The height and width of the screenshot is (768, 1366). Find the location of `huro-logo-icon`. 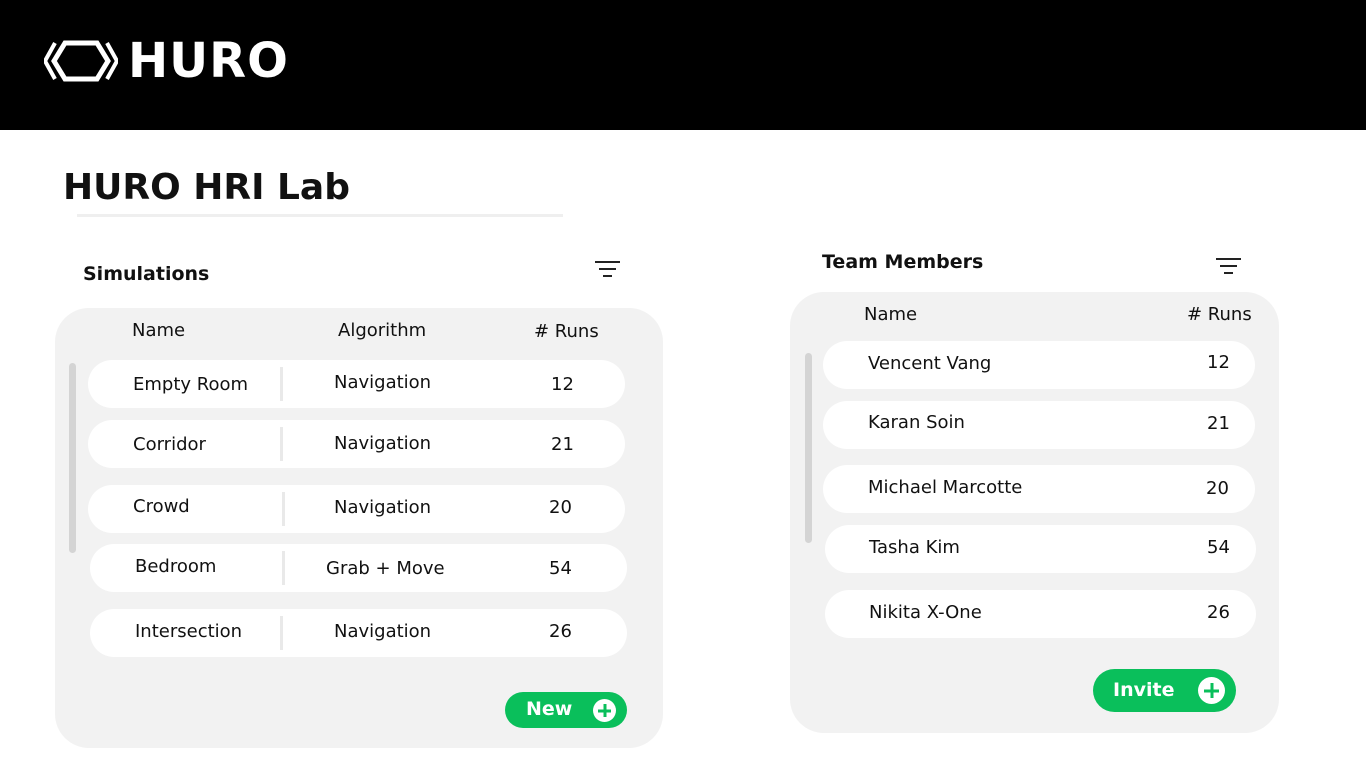

huro-logo-icon is located at coordinates (81, 61).